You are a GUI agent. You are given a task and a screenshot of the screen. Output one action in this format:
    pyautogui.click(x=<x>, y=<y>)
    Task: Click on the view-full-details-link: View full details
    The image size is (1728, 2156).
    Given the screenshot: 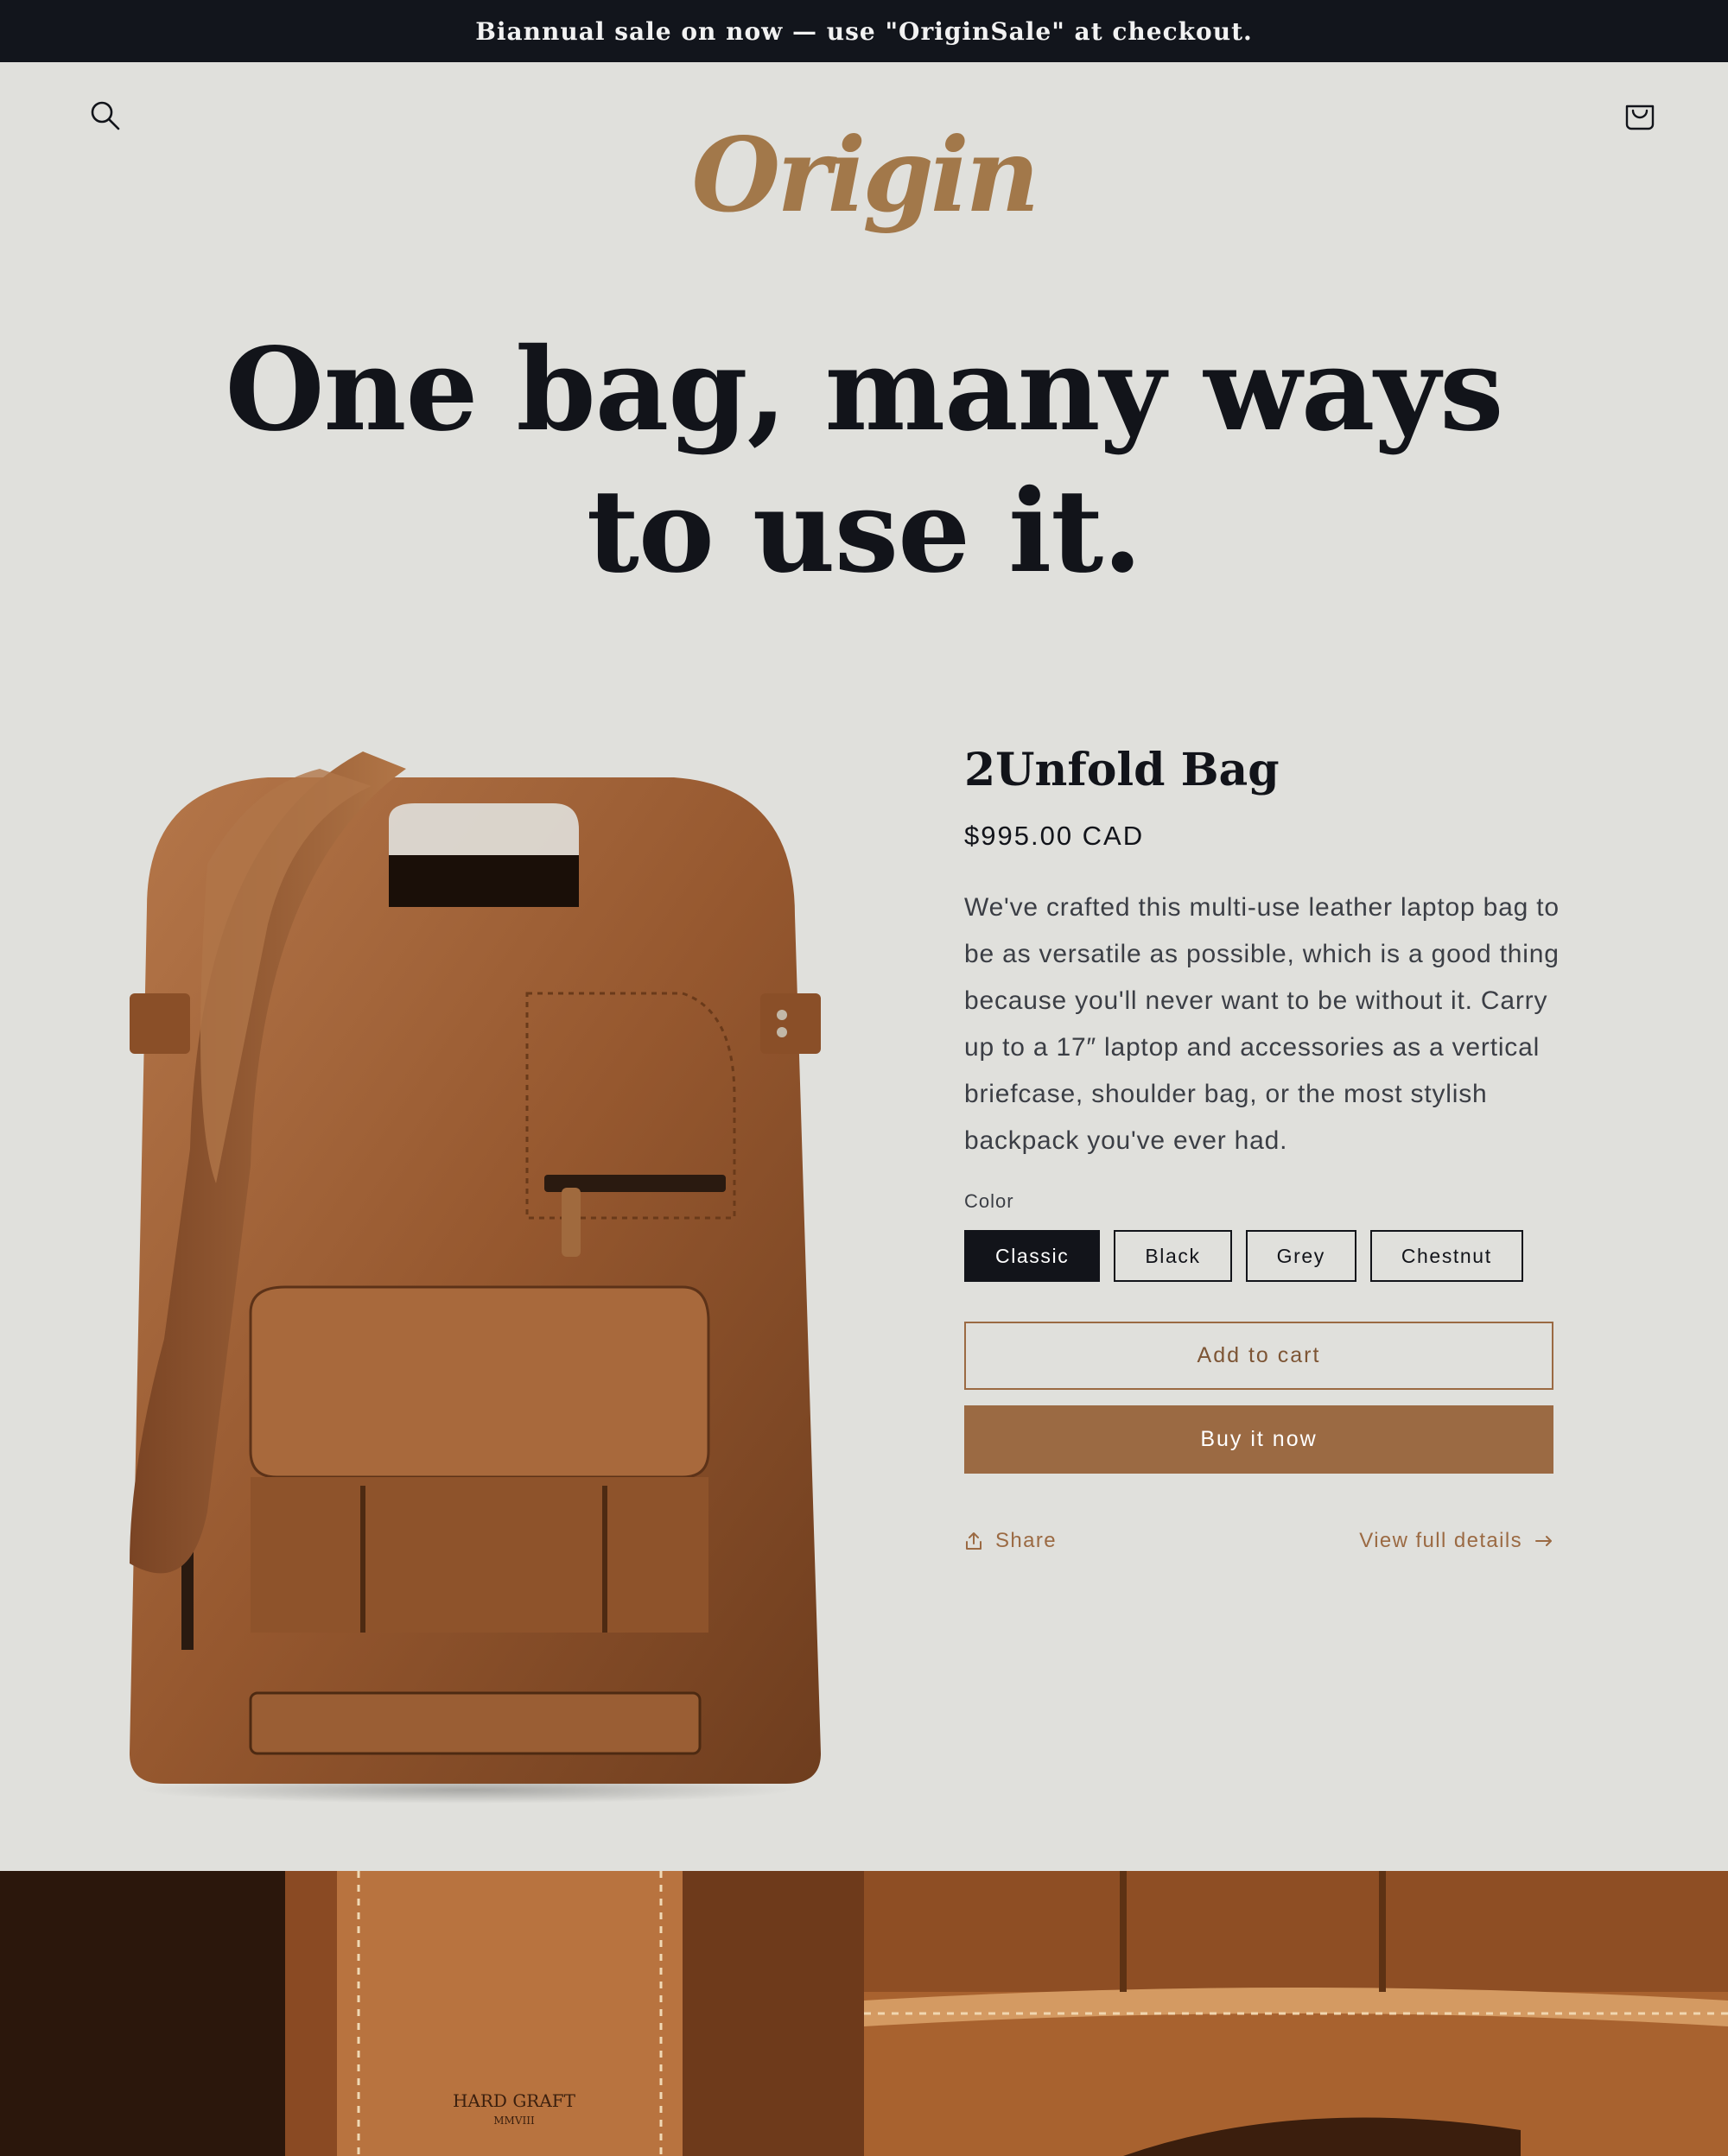 What is the action you would take?
    pyautogui.click(x=1456, y=1541)
    